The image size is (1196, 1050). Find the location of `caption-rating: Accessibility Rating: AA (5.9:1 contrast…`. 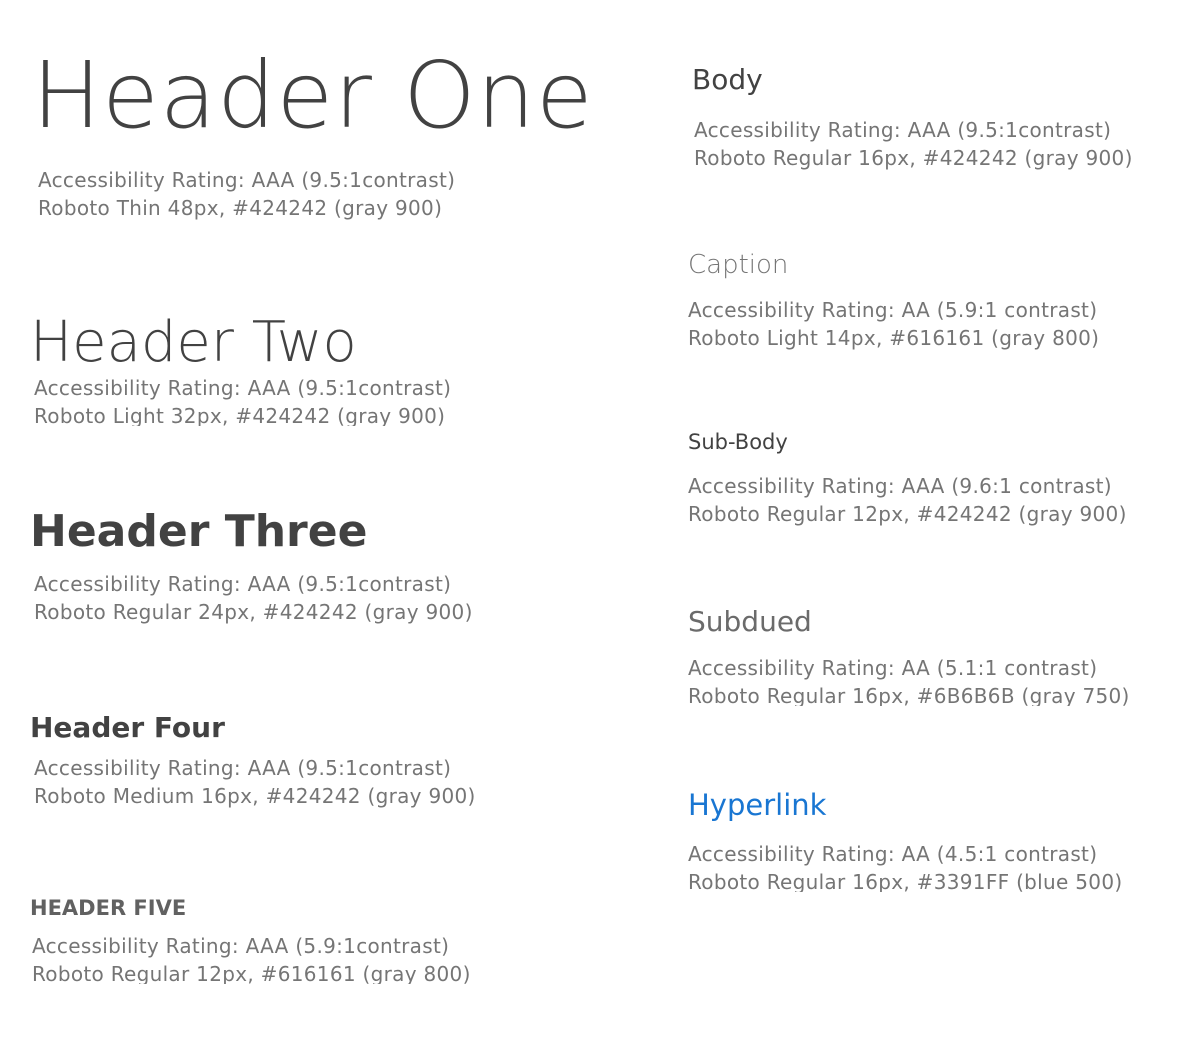

caption-rating: Accessibility Rating: AA (5.9:1 contrast… is located at coordinates (893, 310).